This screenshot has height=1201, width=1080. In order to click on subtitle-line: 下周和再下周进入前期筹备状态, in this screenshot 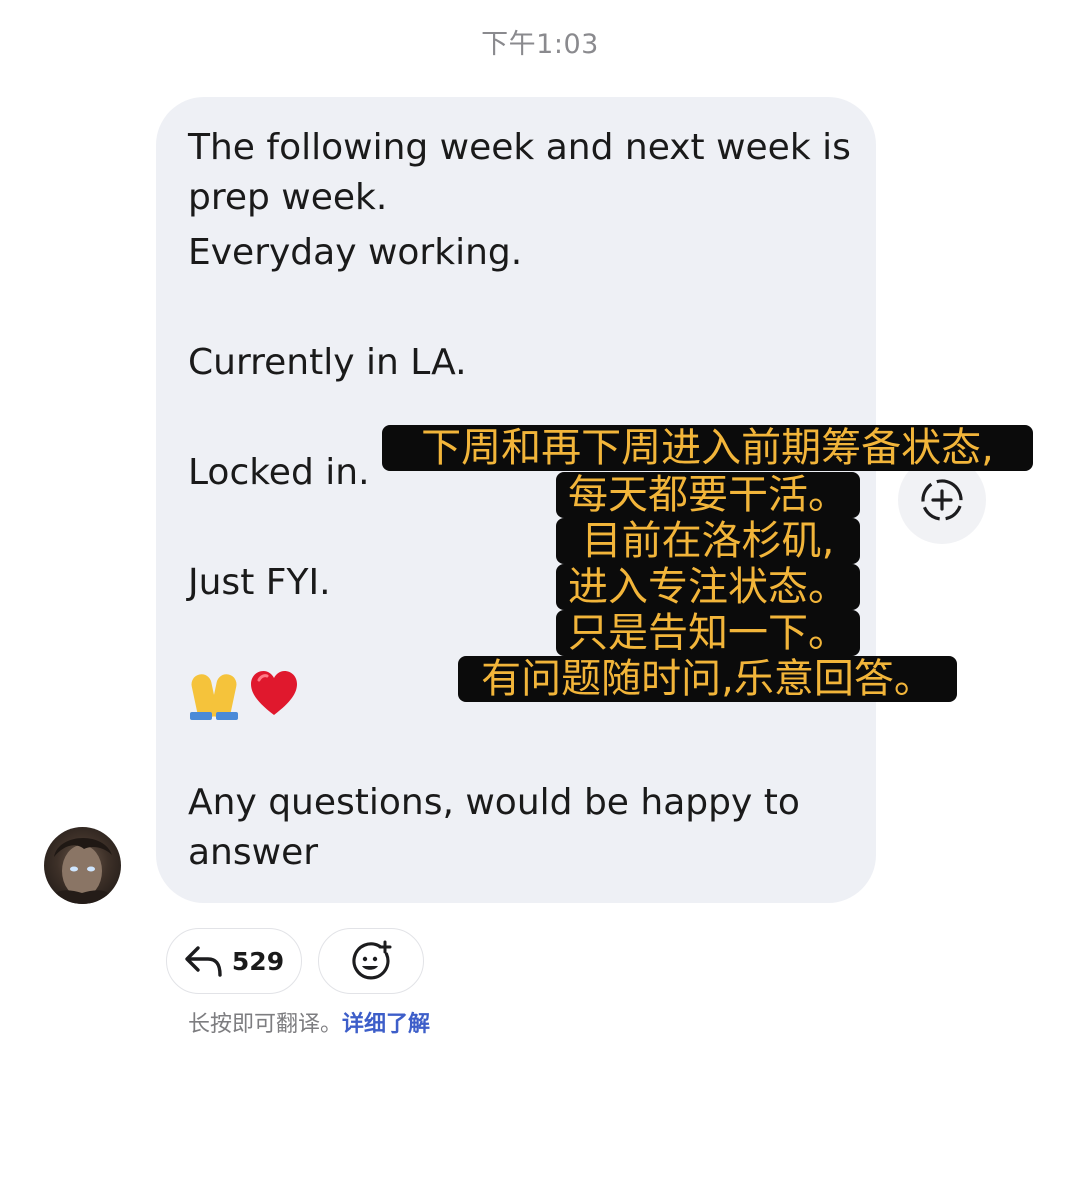, I will do `click(707, 448)`.